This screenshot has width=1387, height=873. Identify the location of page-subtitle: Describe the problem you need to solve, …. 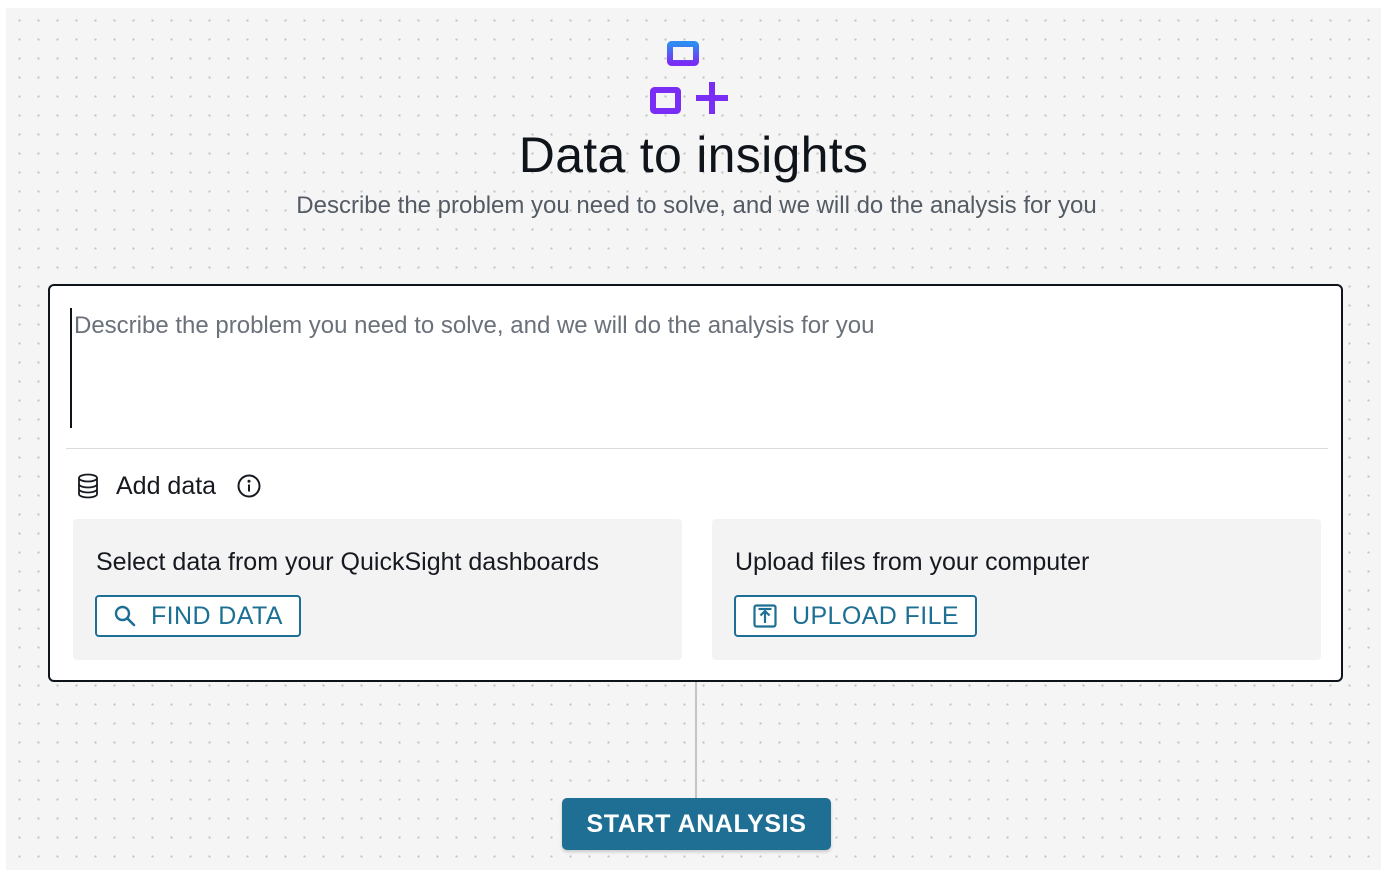
(696, 205).